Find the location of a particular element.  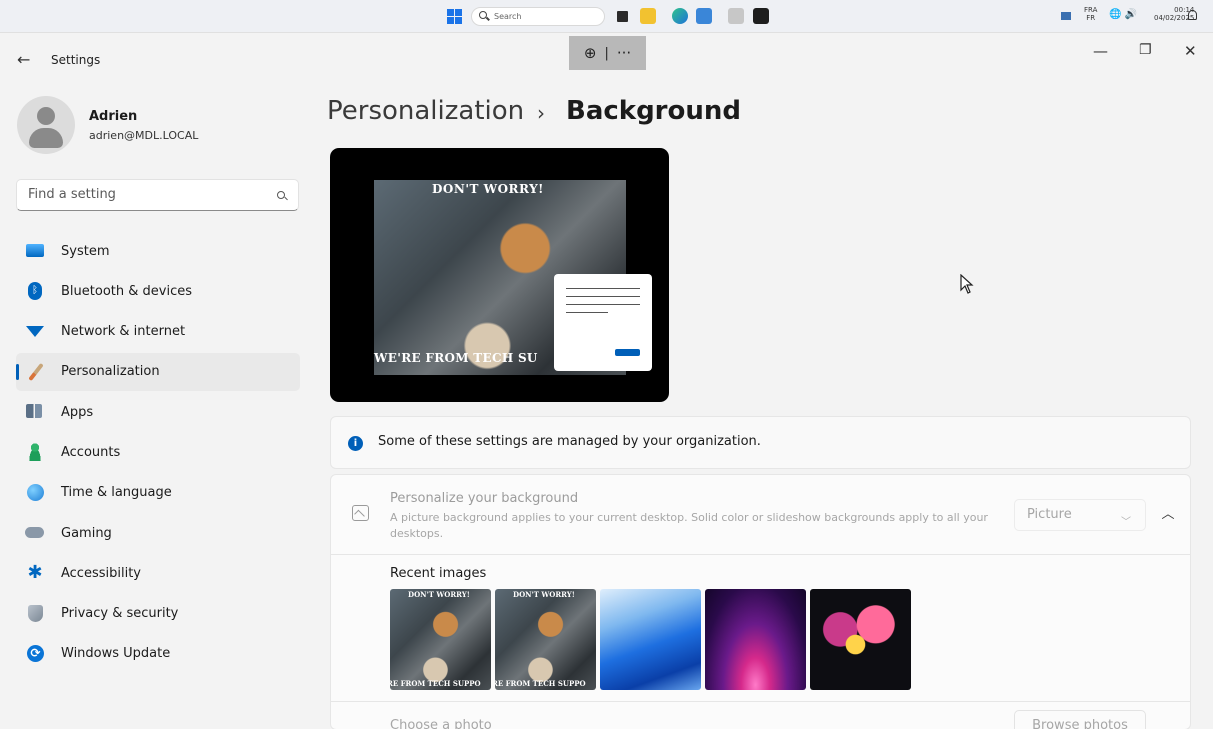

update-icon: ⟳ is located at coordinates (35, 653).